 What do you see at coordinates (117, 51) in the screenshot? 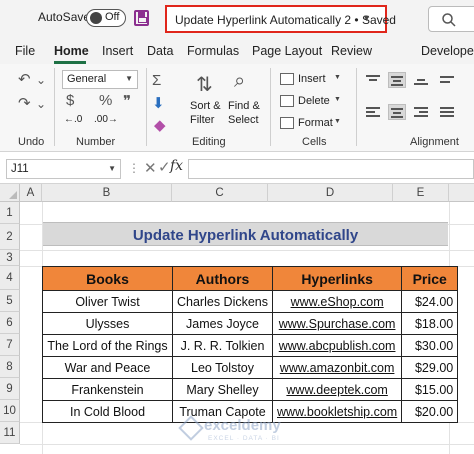
I see `tab-insert: Insert` at bounding box center [117, 51].